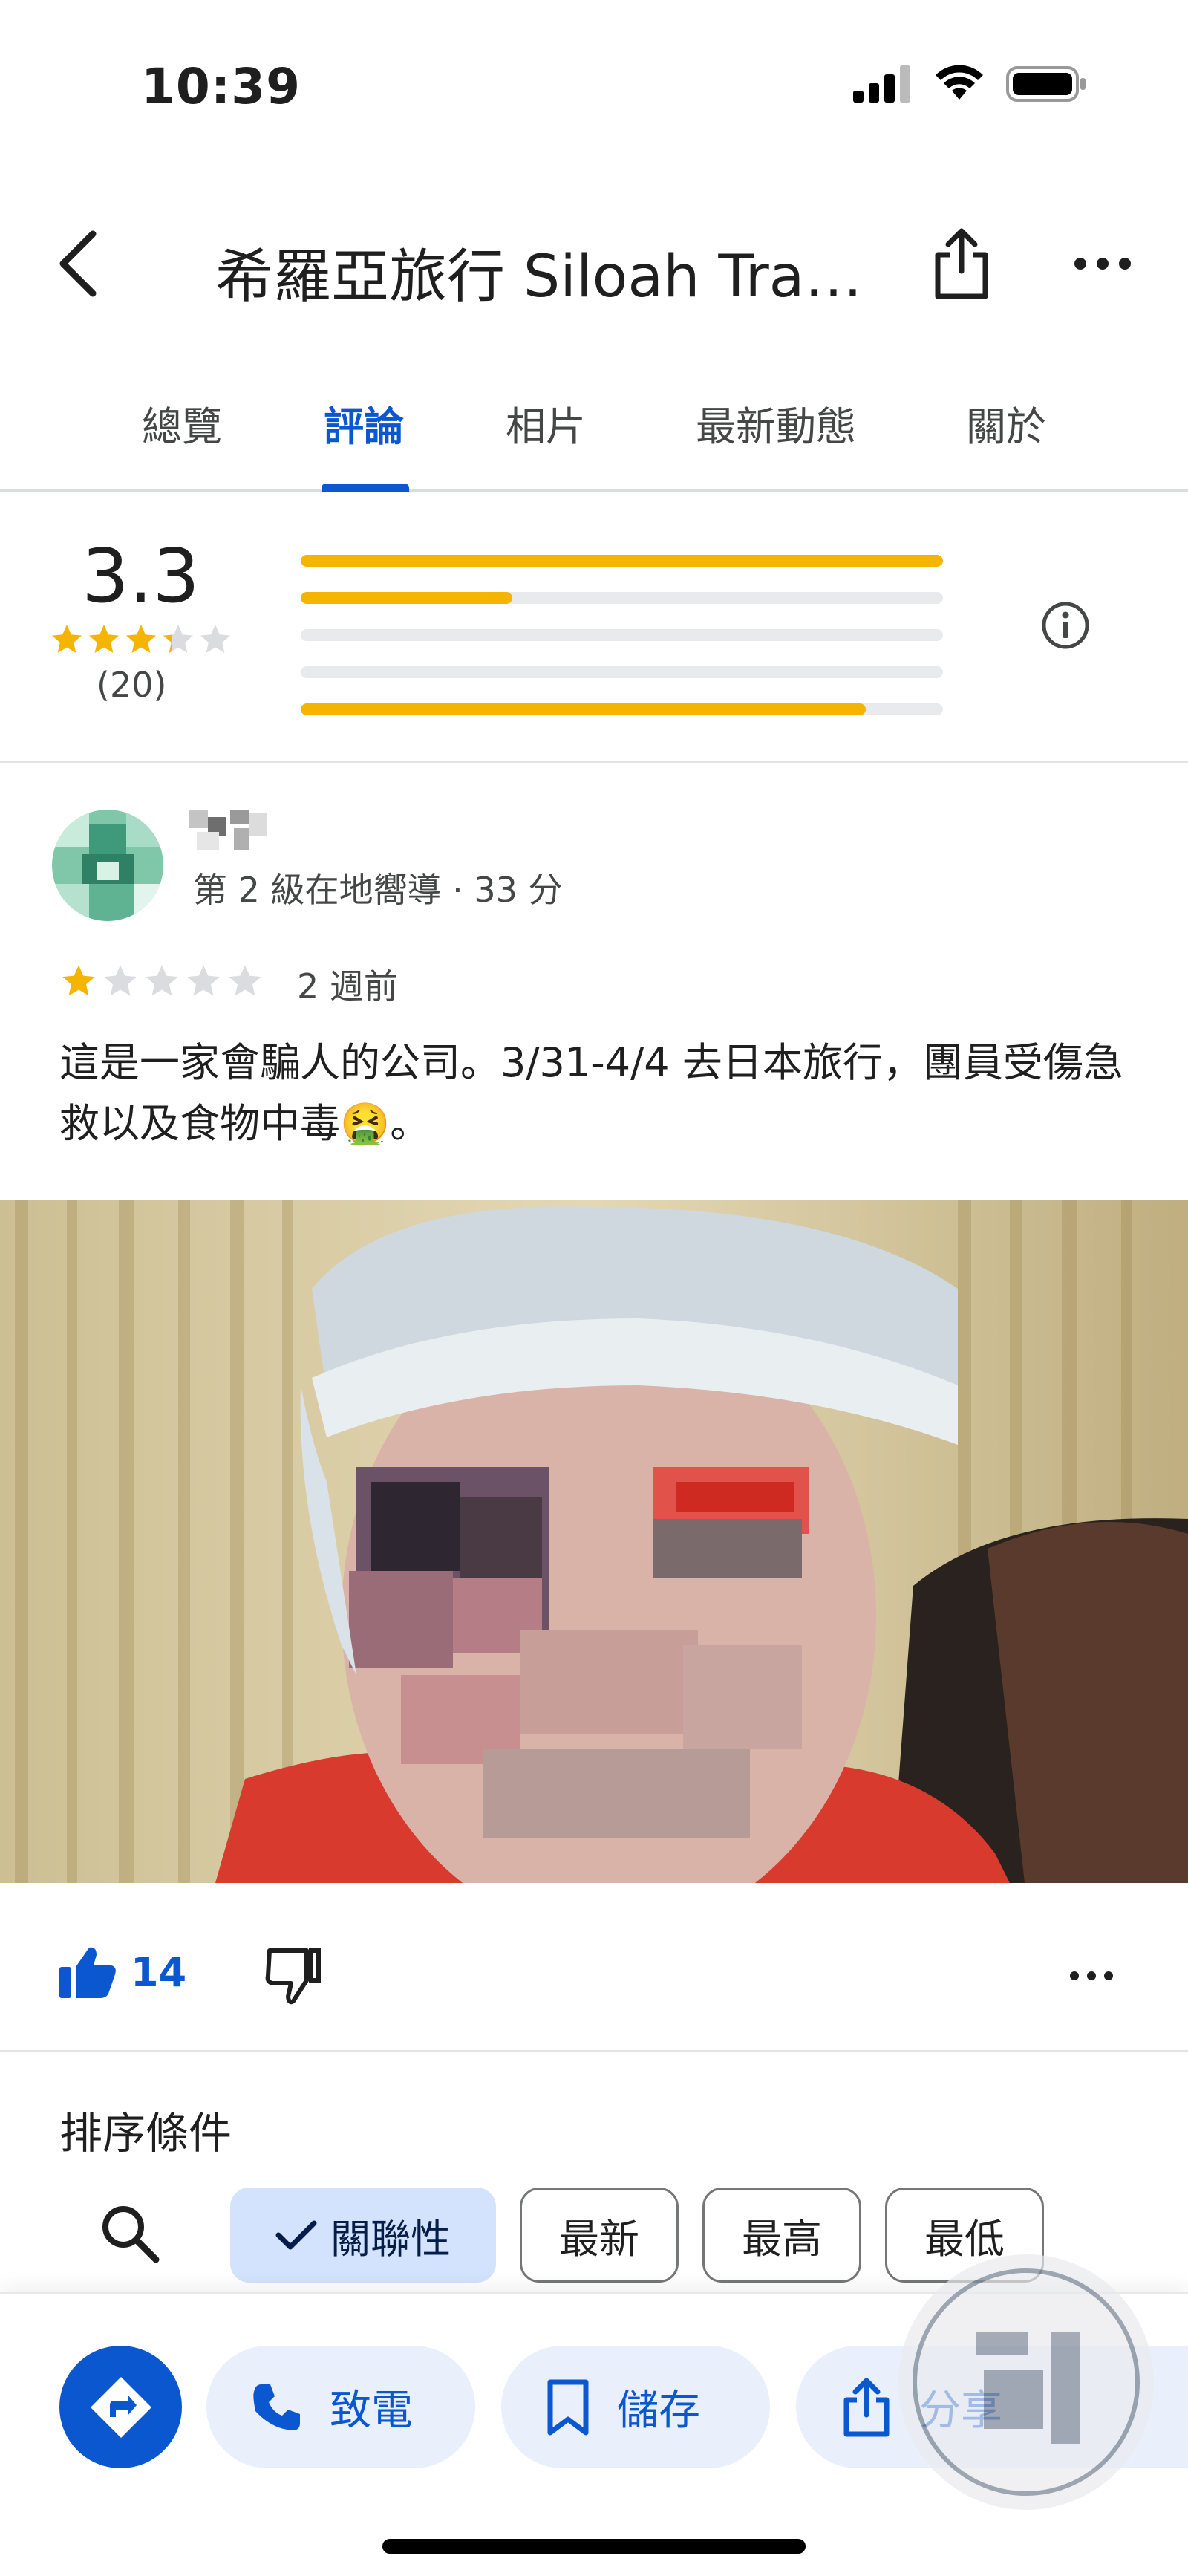  Describe the element at coordinates (882, 84) in the screenshot. I see `signal-icon` at that location.